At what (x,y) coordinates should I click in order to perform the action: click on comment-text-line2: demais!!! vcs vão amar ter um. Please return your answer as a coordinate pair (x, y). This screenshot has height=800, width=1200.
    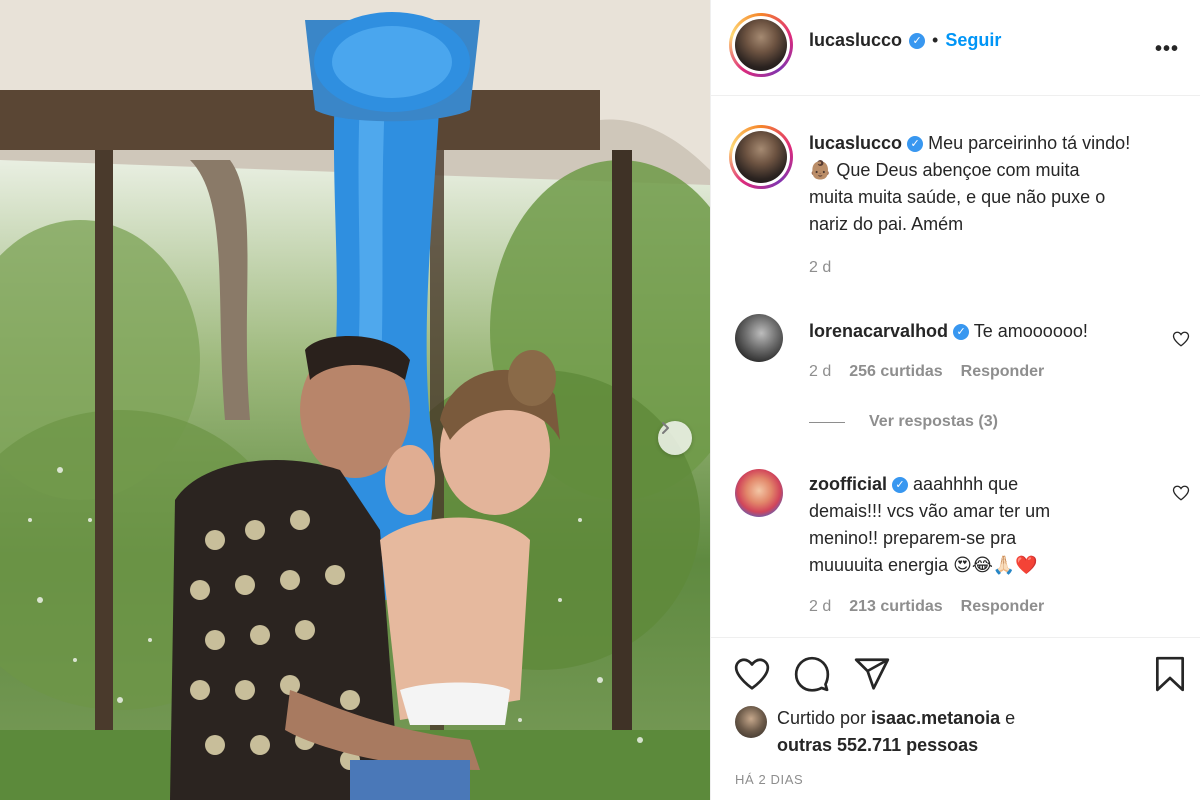
    Looking at the image, I should click on (930, 511).